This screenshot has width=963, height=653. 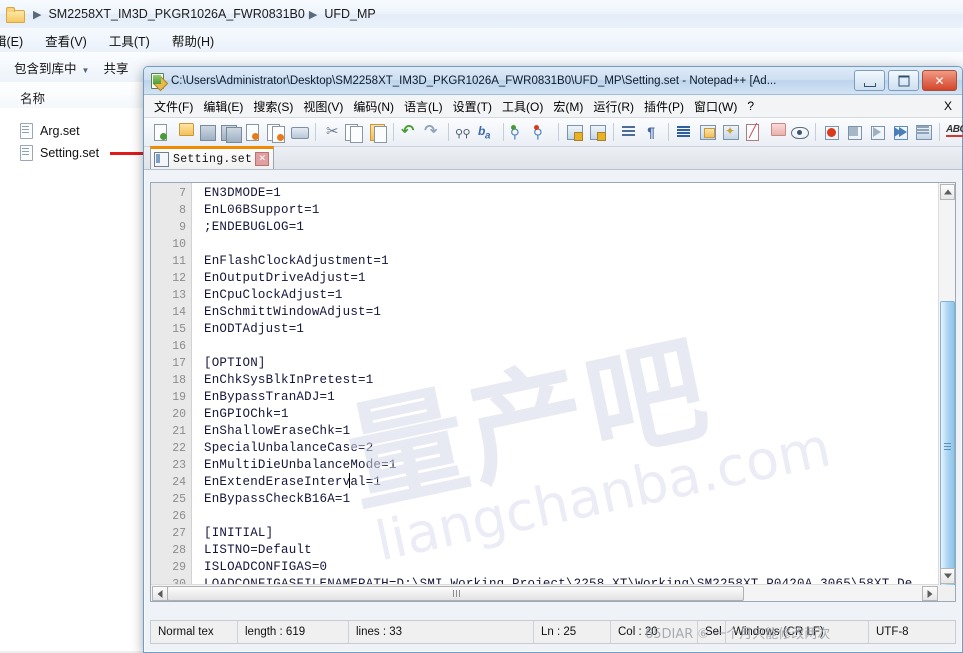 I want to click on notepadpp-app-icon, so click(x=159, y=81).